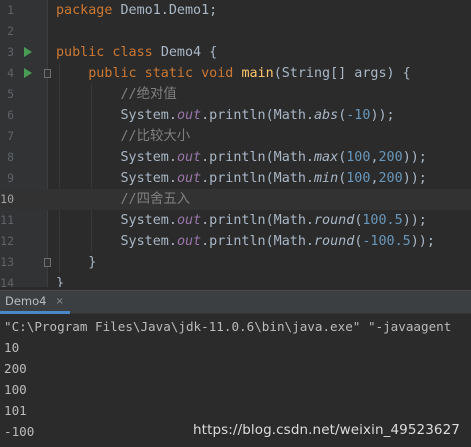 The image size is (471, 447). Describe the element at coordinates (165, 73) in the screenshot. I see `code-token: public static void` at that location.